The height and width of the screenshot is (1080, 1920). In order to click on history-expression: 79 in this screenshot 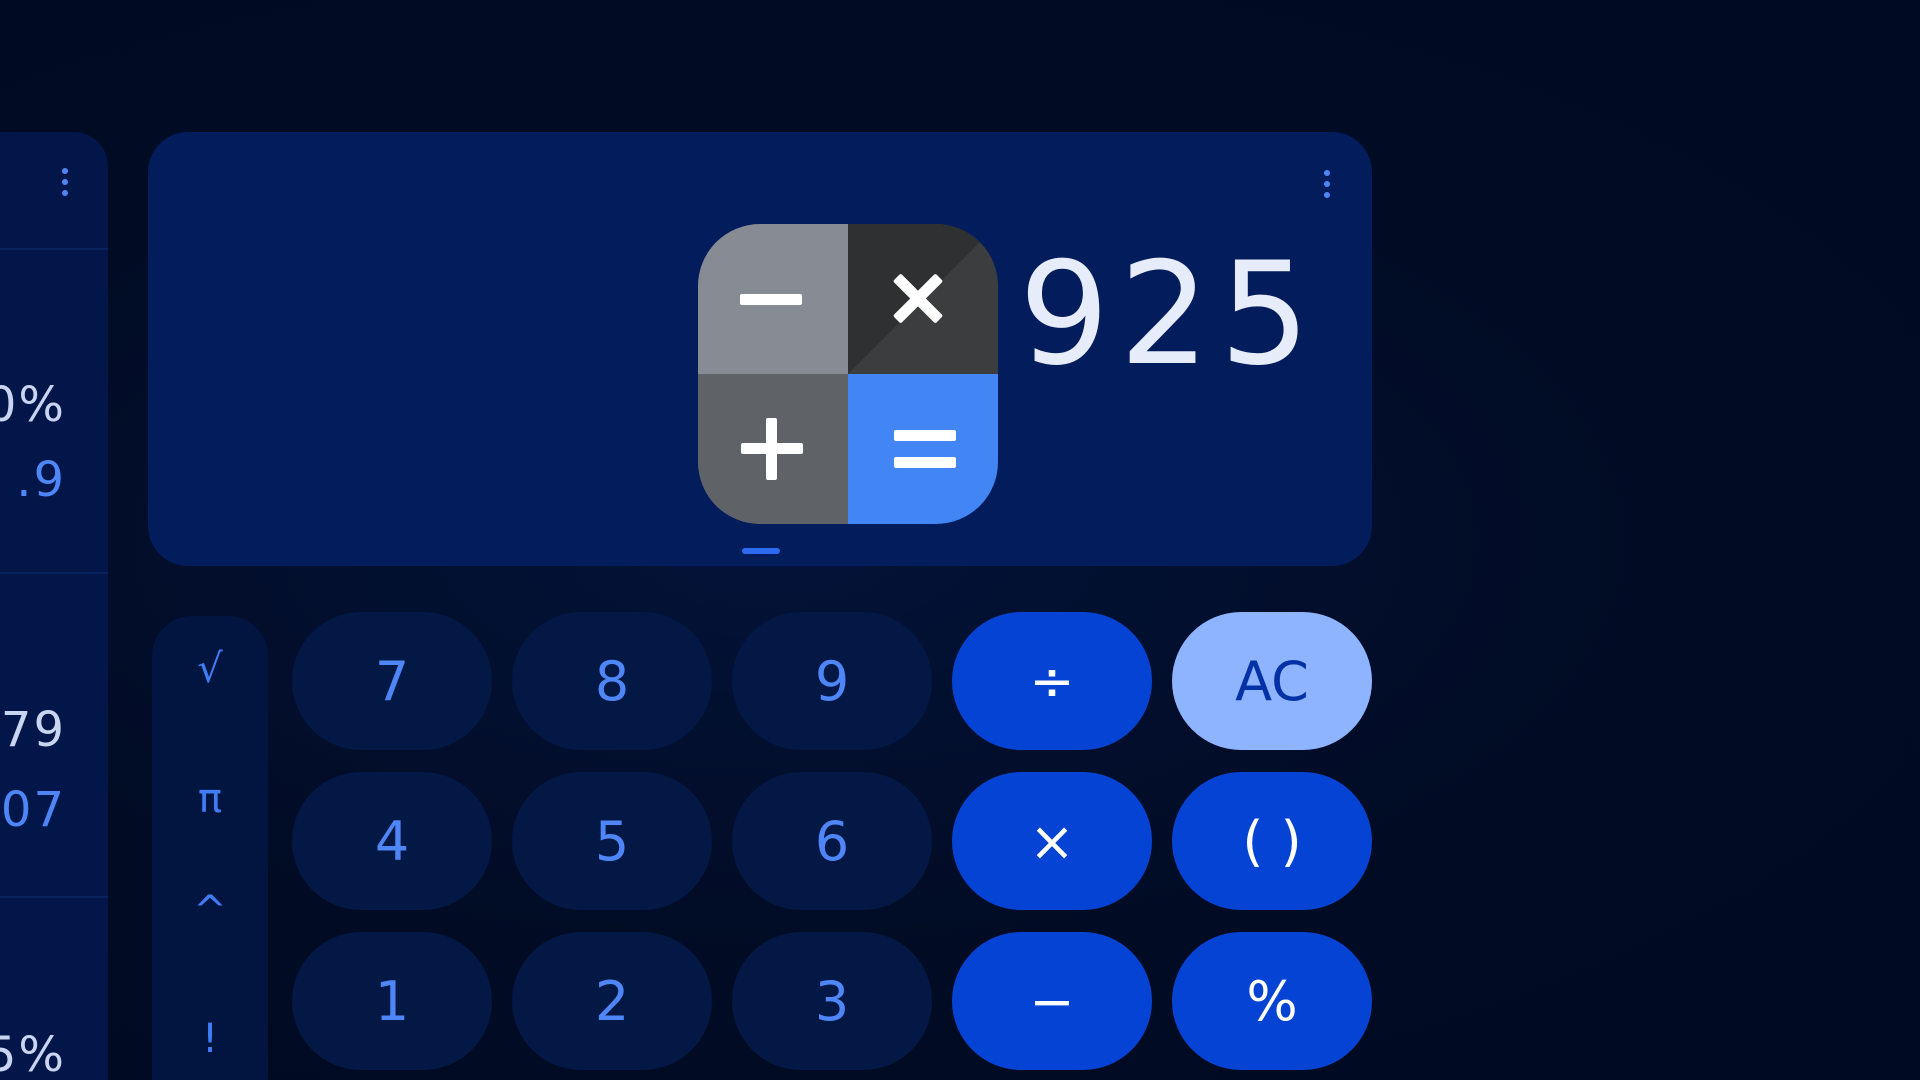, I will do `click(33, 730)`.